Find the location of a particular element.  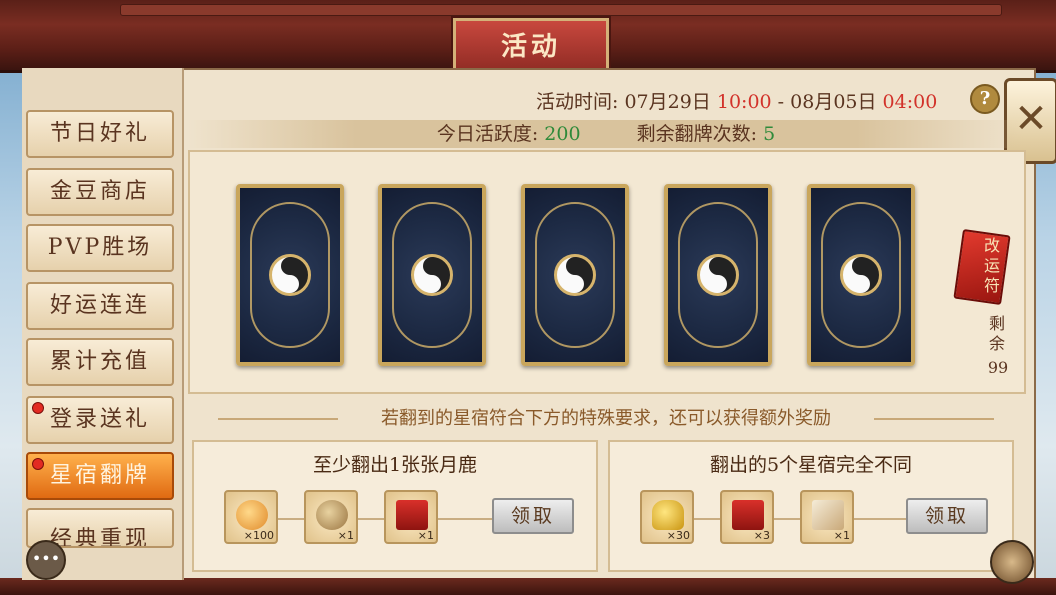

event-time-label: 活动时间: is located at coordinates (577, 102).